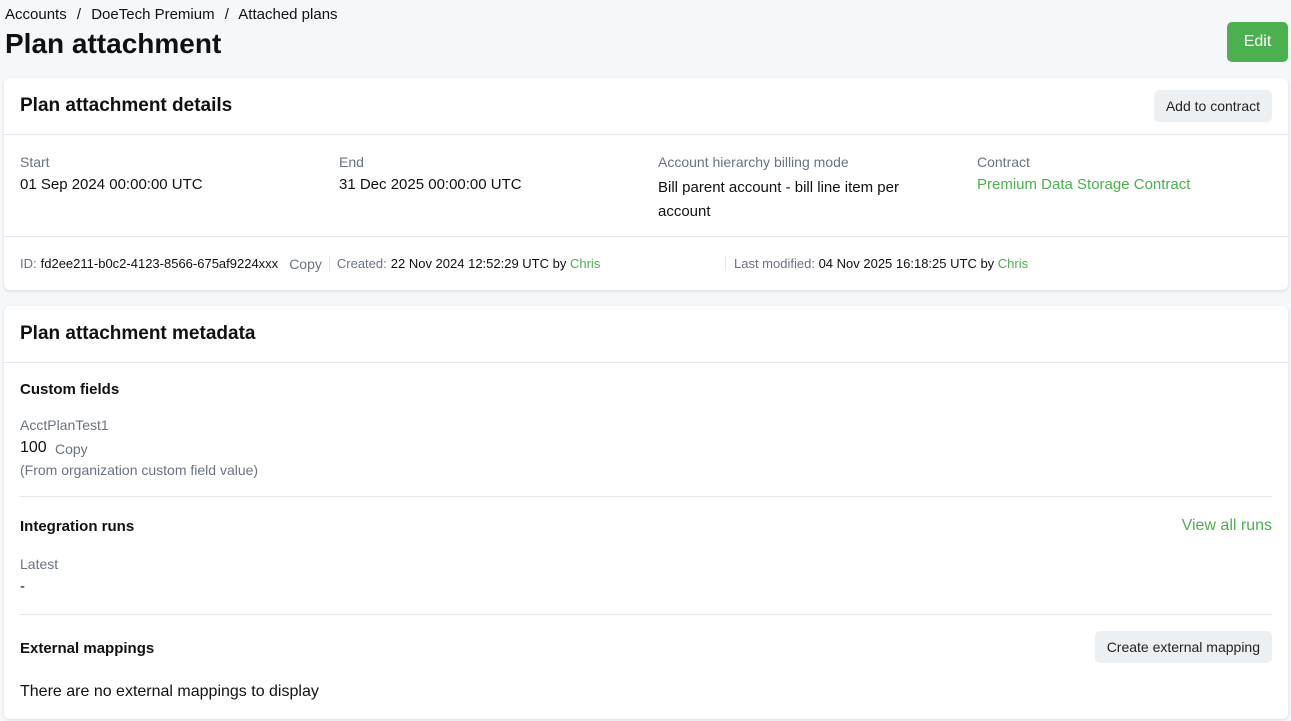 The width and height of the screenshot is (1291, 721). Describe the element at coordinates (1183, 647) in the screenshot. I see `create-external-mapping-button: Create external mapping` at that location.